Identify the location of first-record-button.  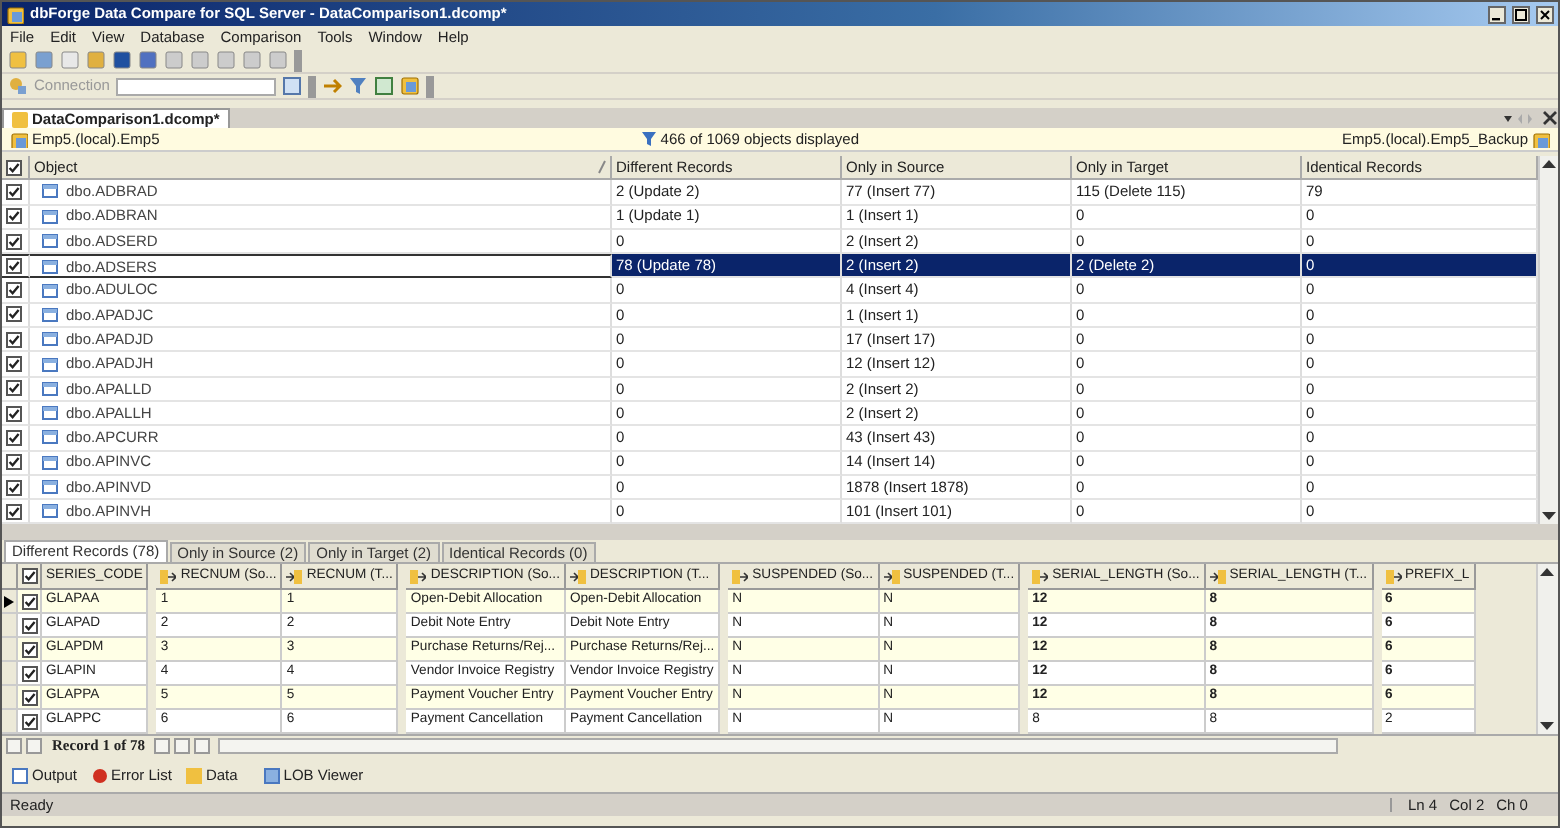
(14, 745).